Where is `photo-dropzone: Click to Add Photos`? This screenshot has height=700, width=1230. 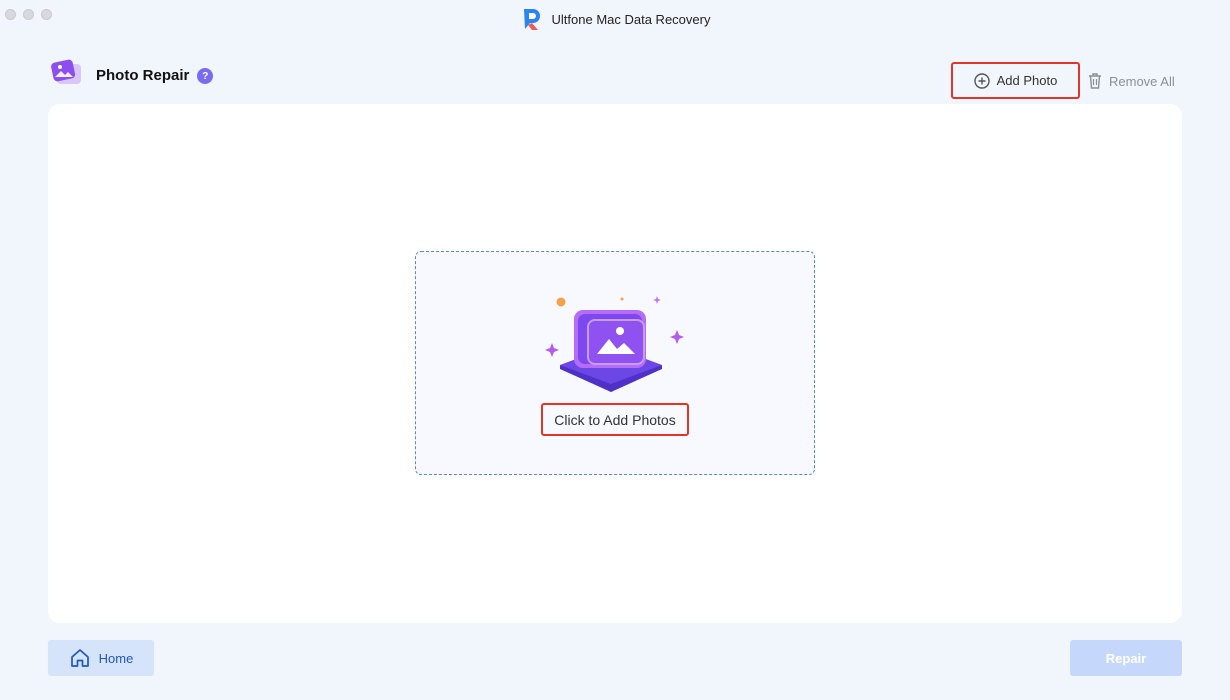 photo-dropzone: Click to Add Photos is located at coordinates (615, 363).